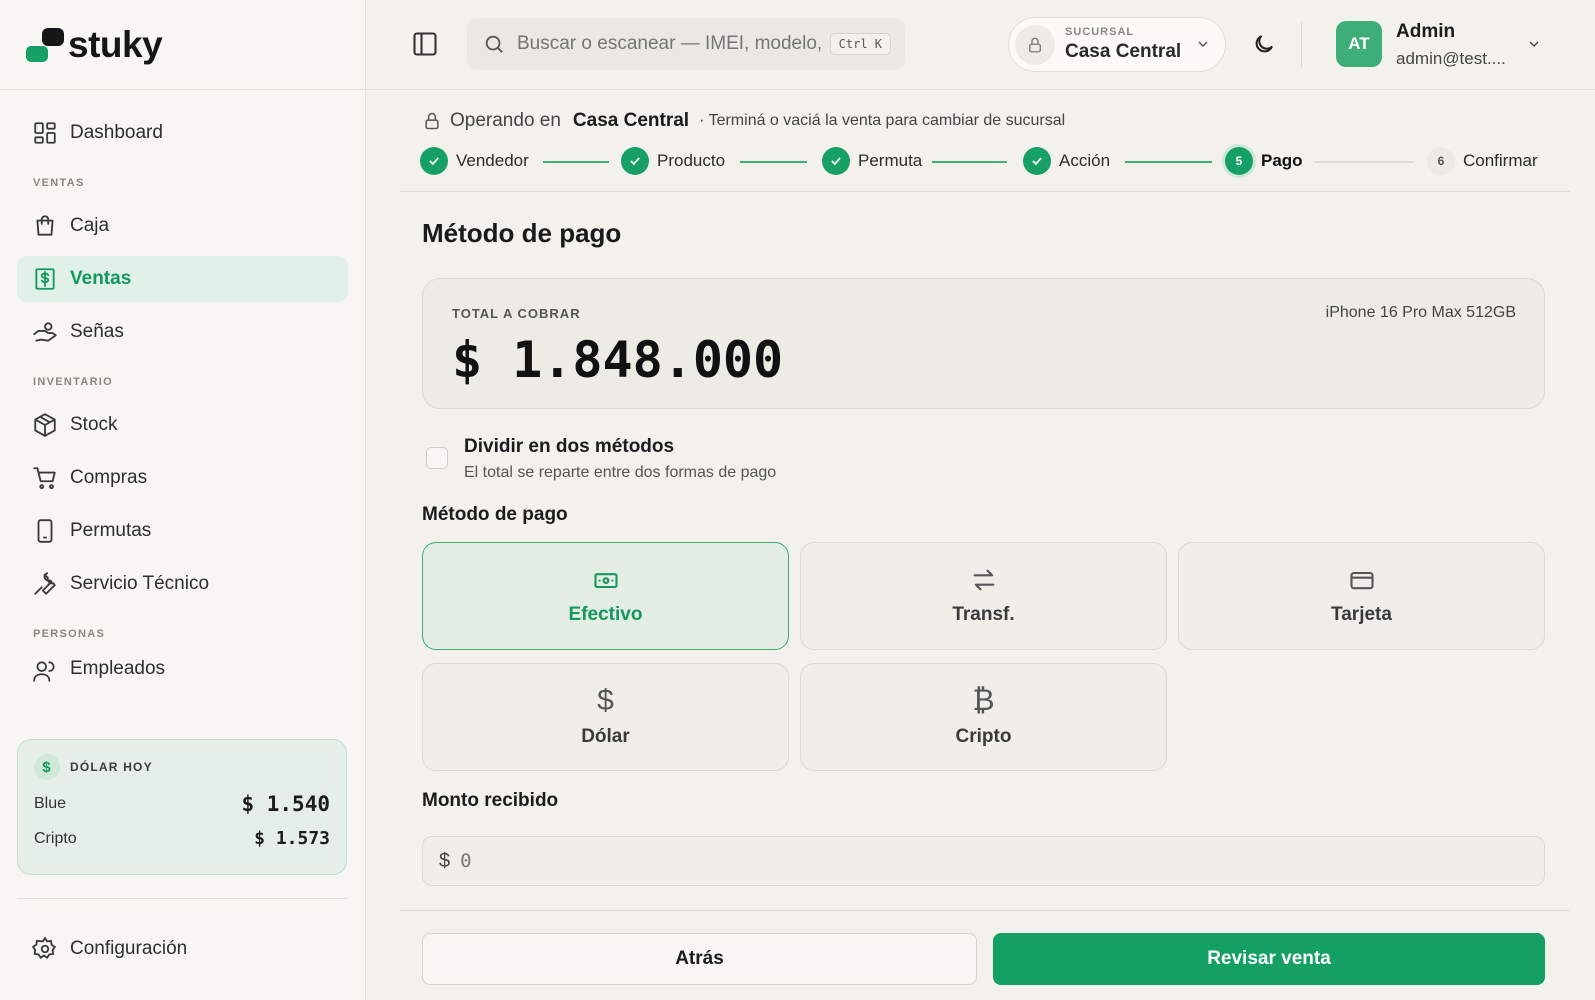 The height and width of the screenshot is (1000, 1595). What do you see at coordinates (111, 767) in the screenshot?
I see `dolar-title: DÓLAR HOY` at bounding box center [111, 767].